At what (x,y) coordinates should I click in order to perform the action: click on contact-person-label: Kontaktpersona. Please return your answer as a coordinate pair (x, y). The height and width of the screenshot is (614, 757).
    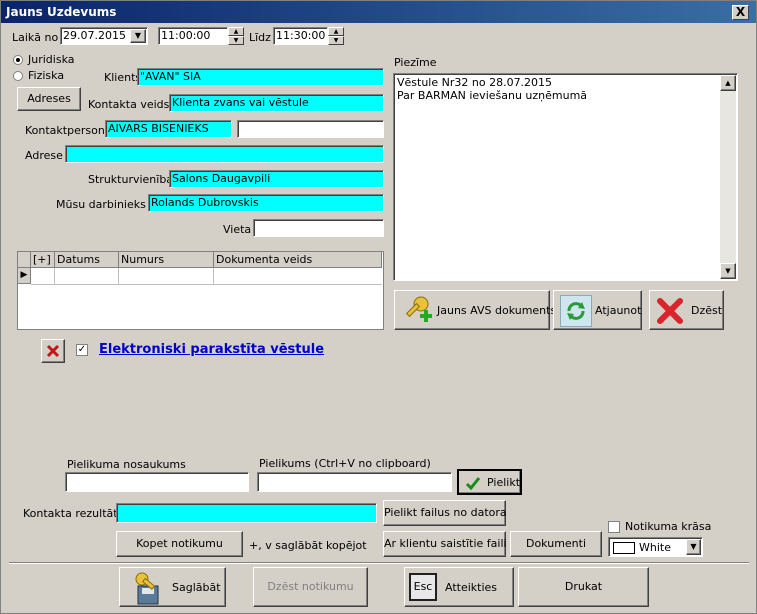
    Looking at the image, I should click on (68, 130).